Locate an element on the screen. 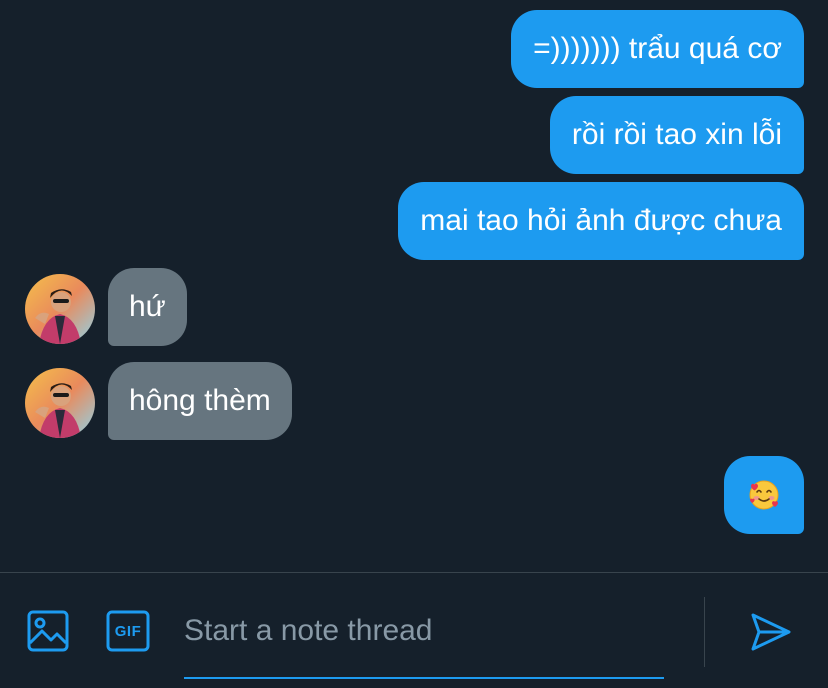  add-gif-button: GIF is located at coordinates (128, 631).